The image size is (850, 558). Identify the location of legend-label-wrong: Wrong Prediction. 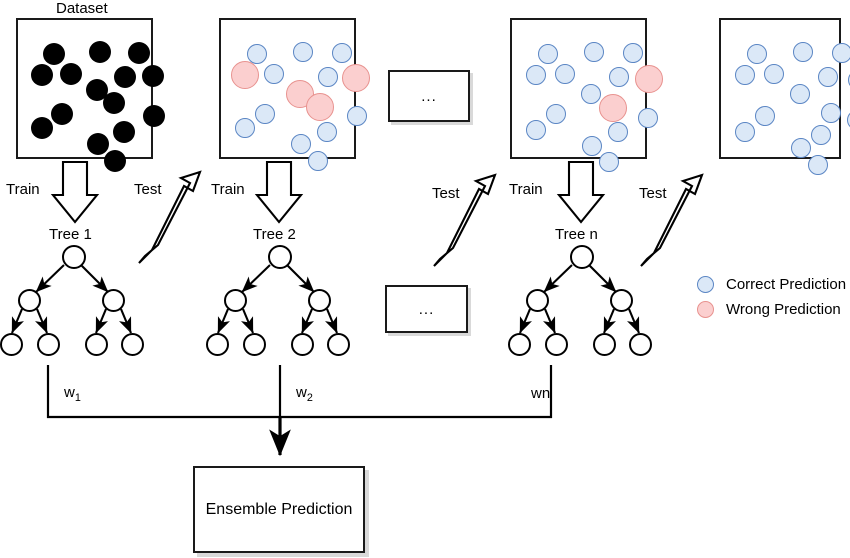
(783, 309).